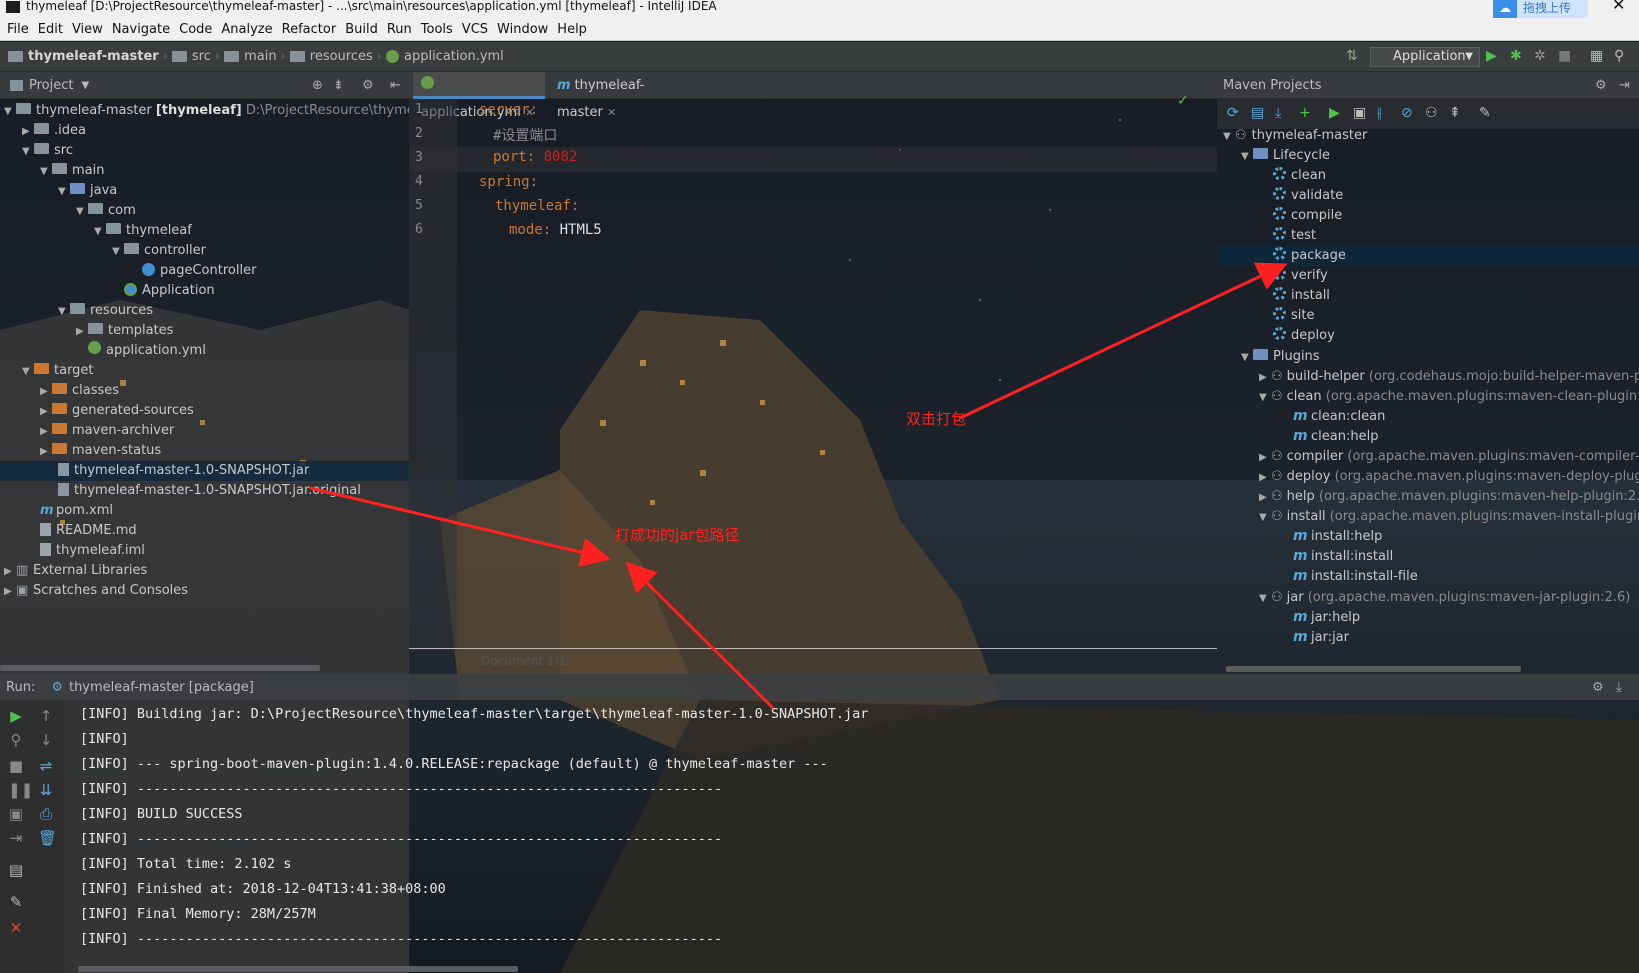 Image resolution: width=1639 pixels, height=973 pixels. Describe the element at coordinates (1373, 669) in the screenshot. I see `maven-horizontal-scrollbar` at that location.